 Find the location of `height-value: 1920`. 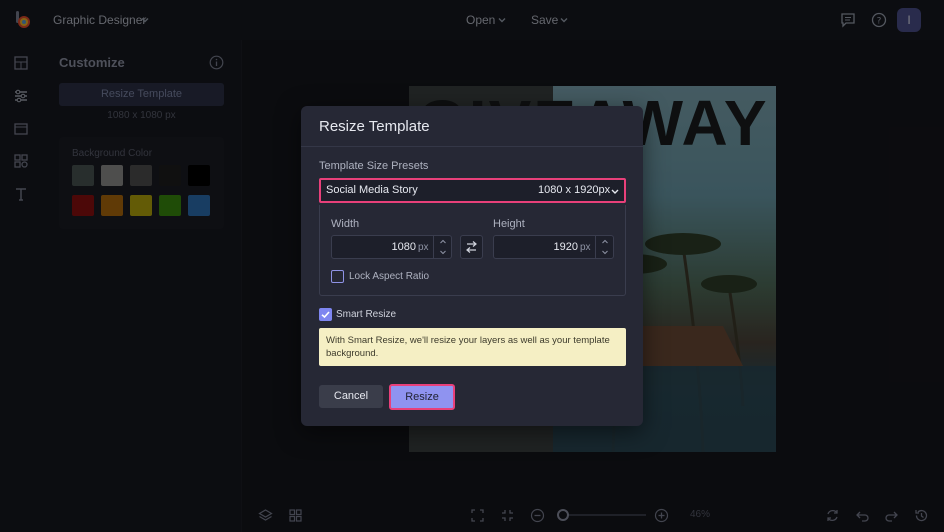

height-value: 1920 is located at coordinates (548, 247).